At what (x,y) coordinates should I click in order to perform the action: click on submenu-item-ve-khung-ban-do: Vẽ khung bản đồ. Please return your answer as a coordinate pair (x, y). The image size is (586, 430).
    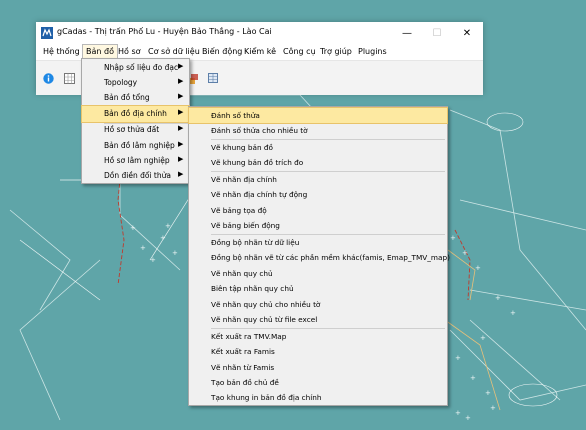
    Looking at the image, I should click on (318, 147).